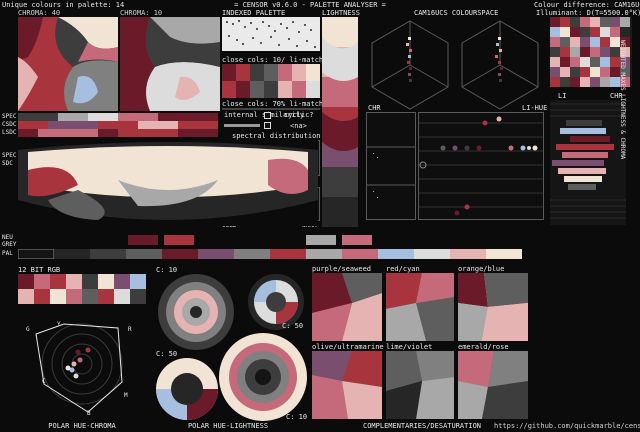 This screenshot has width=640, height=432. What do you see at coordinates (341, 13) in the screenshot?
I see `lightness-label: LIGHTNESS` at bounding box center [341, 13].